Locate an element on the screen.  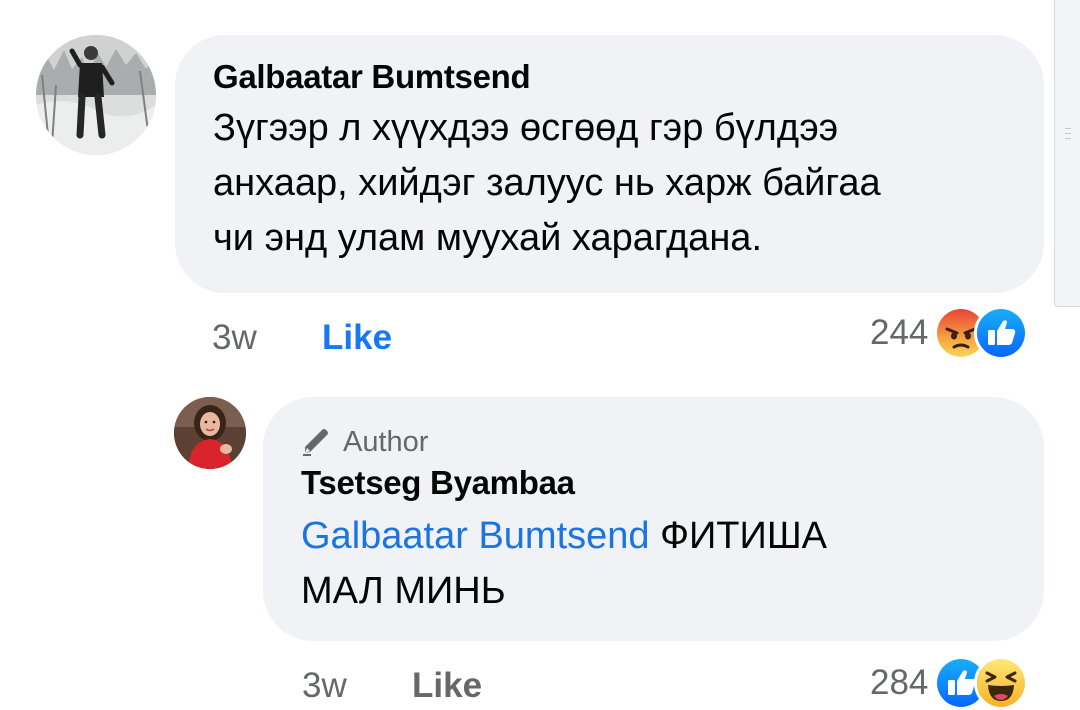
comment-like-button: Like is located at coordinates (357, 338).